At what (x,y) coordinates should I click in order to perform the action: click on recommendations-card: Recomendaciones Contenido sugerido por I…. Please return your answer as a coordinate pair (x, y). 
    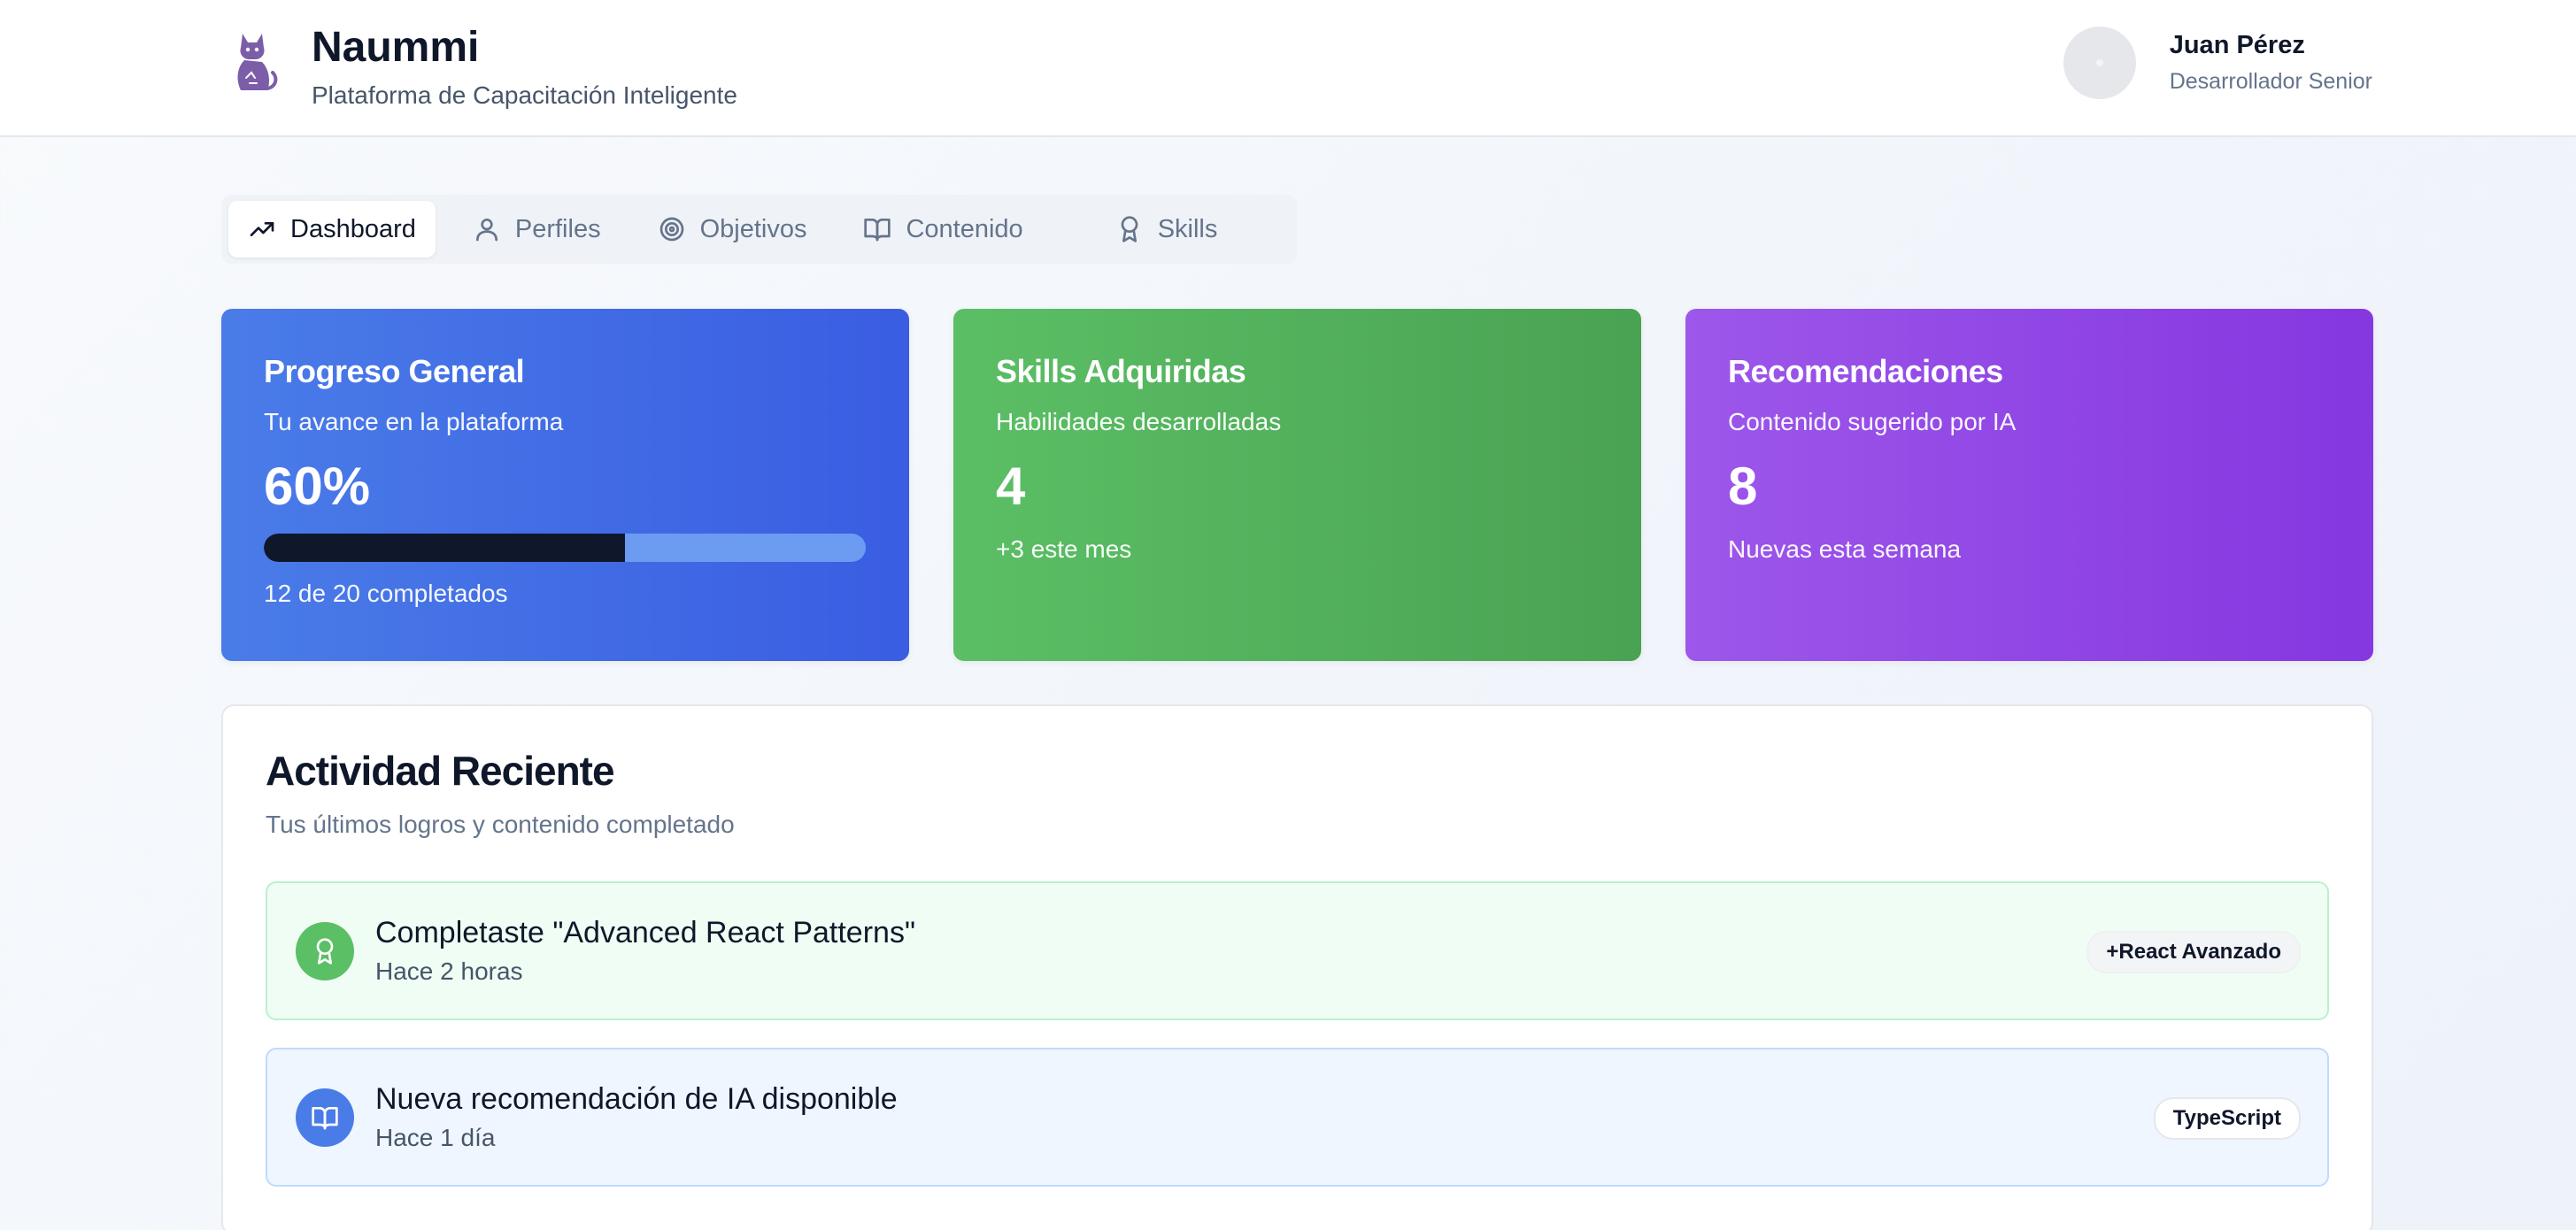
    Looking at the image, I should click on (2029, 485).